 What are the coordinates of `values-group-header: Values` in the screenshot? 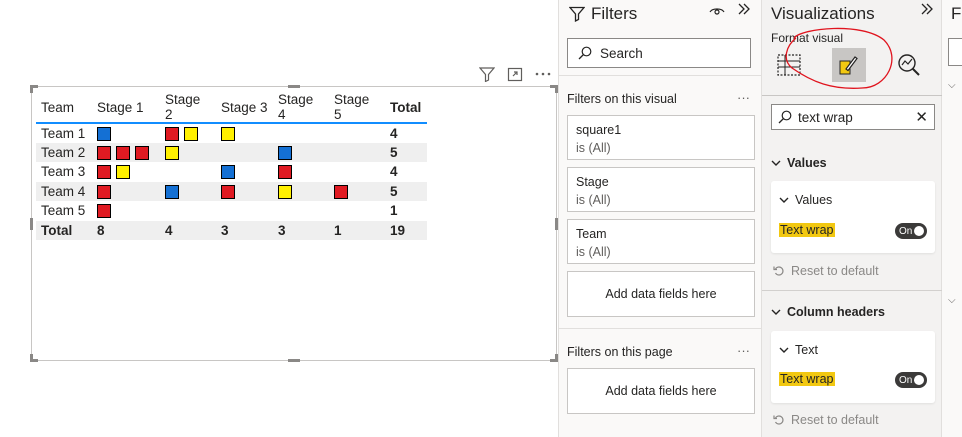 It's located at (799, 163).